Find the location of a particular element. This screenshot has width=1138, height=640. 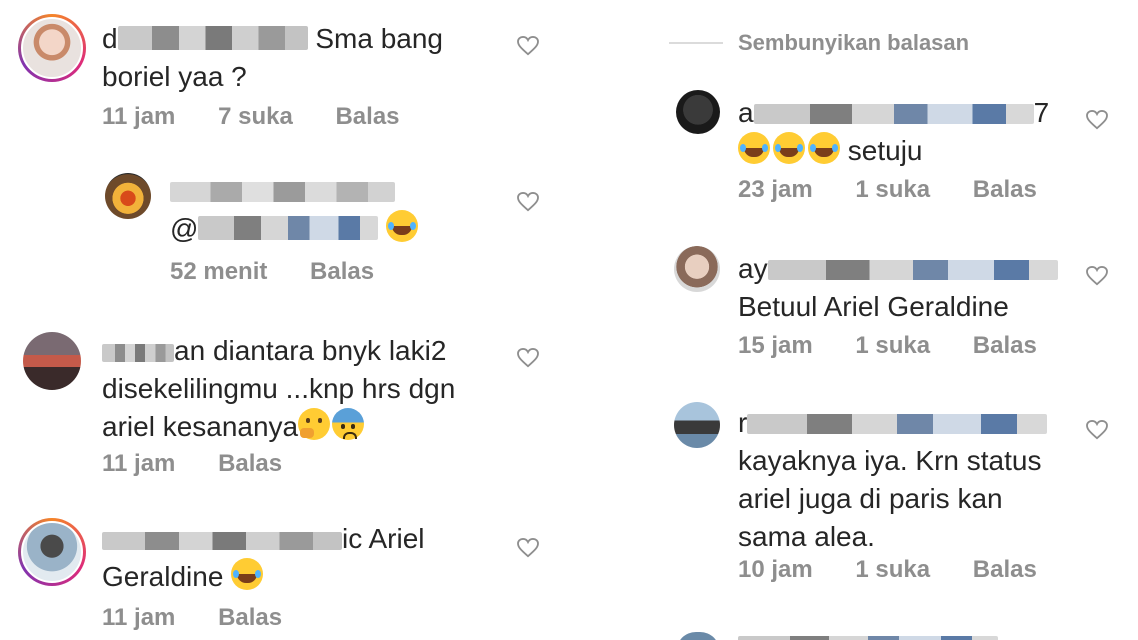

username: ay is located at coordinates (898, 268).